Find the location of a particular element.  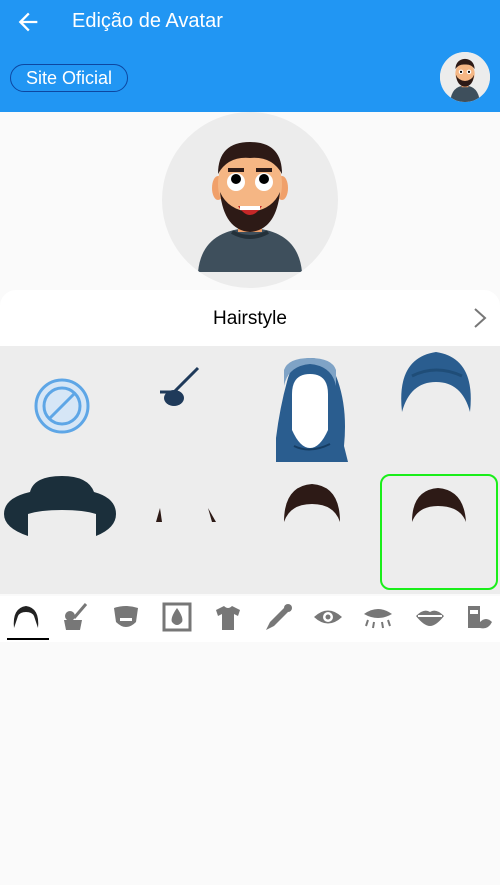

option-thin-hair is located at coordinates (186, 530).